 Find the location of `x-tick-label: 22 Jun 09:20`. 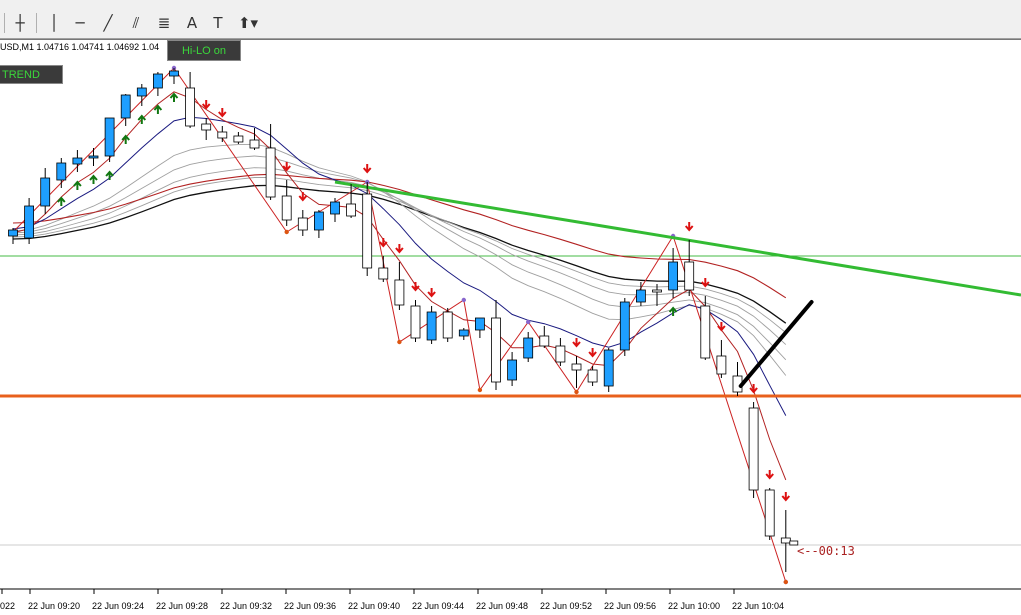

x-tick-label: 22 Jun 09:20 is located at coordinates (54, 606).